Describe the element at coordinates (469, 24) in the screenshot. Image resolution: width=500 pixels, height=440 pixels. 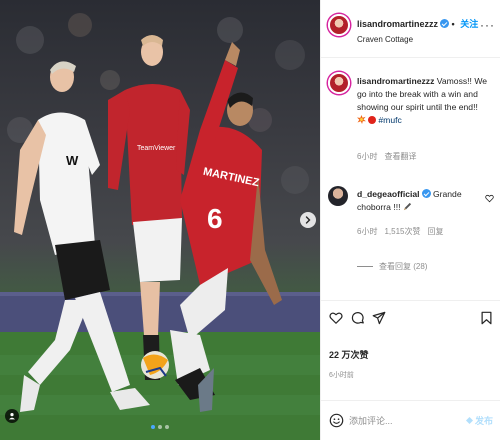
I see `follow-button: 关注` at that location.